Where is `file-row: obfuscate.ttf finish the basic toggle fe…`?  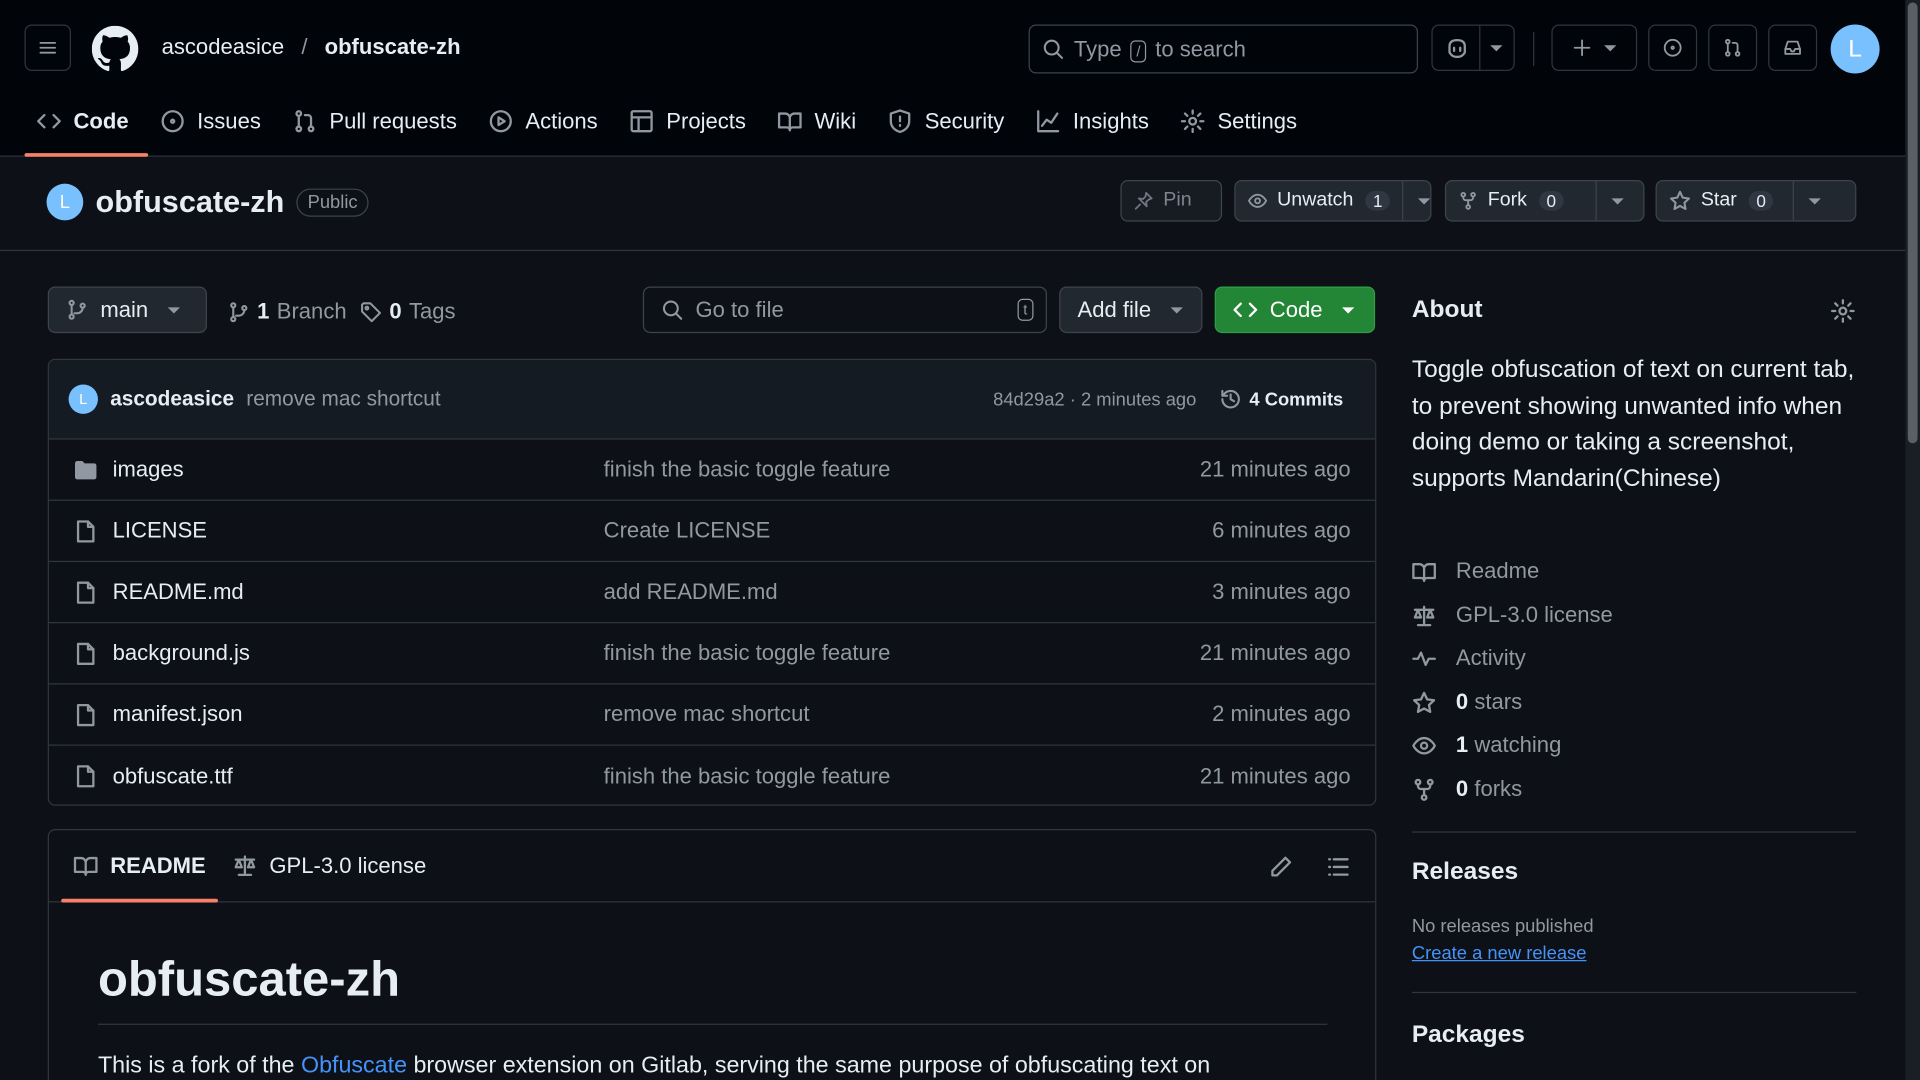
file-row: obfuscate.ttf finish the basic toggle fe… is located at coordinates (712, 775).